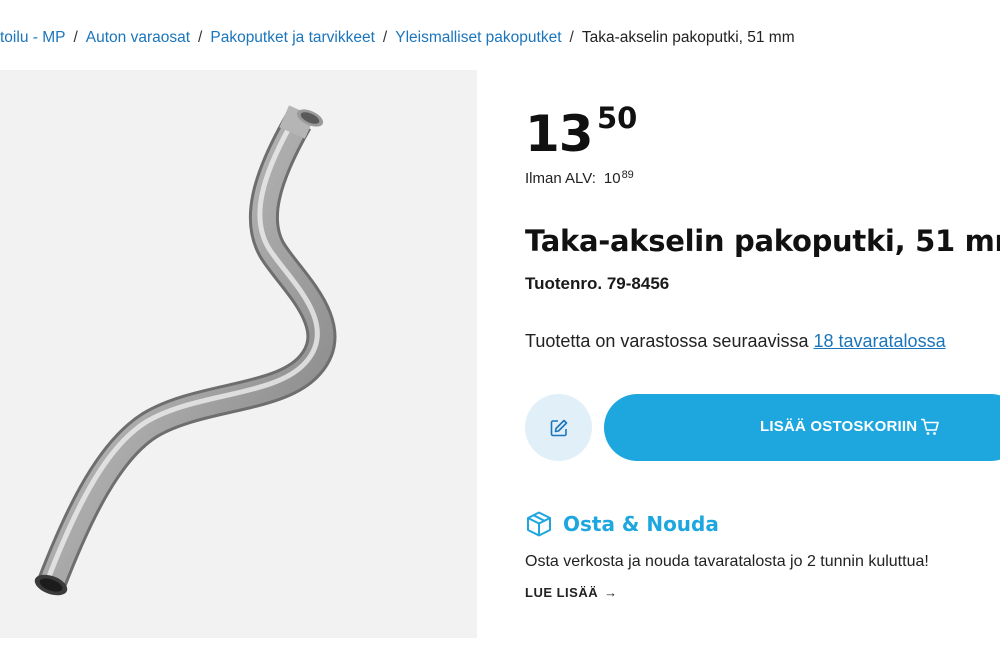 The width and height of the screenshot is (1000, 654). Describe the element at coordinates (560, 178) in the screenshot. I see `vat-label: Ilman ALV:` at that location.